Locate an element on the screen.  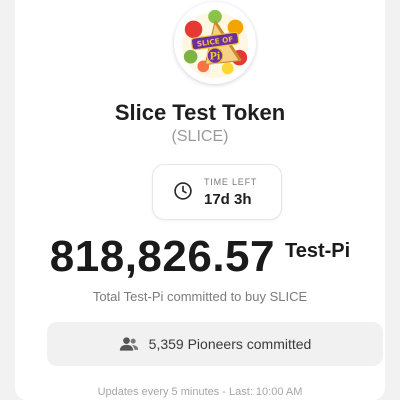
slice-of-pi-logo-icon: SLICE OF Pi is located at coordinates (215, 44).